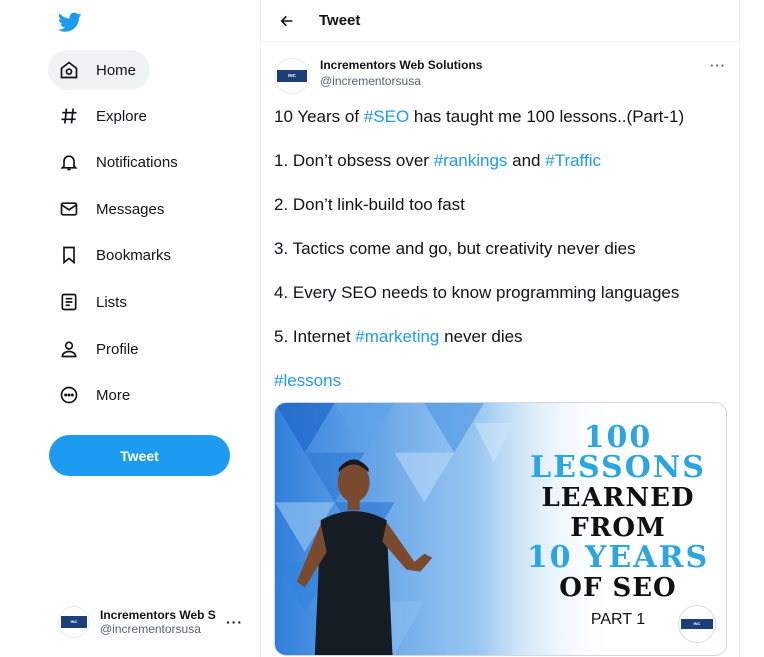  What do you see at coordinates (526, 160) in the screenshot?
I see `text-segment: and` at bounding box center [526, 160].